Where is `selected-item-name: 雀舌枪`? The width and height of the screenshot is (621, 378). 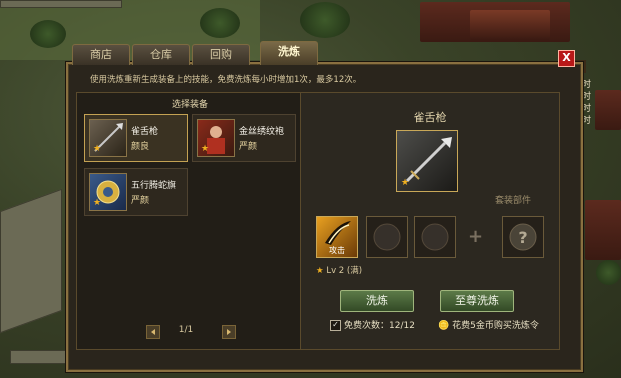
selected-item-name: 雀舌枪 is located at coordinates (430, 117).